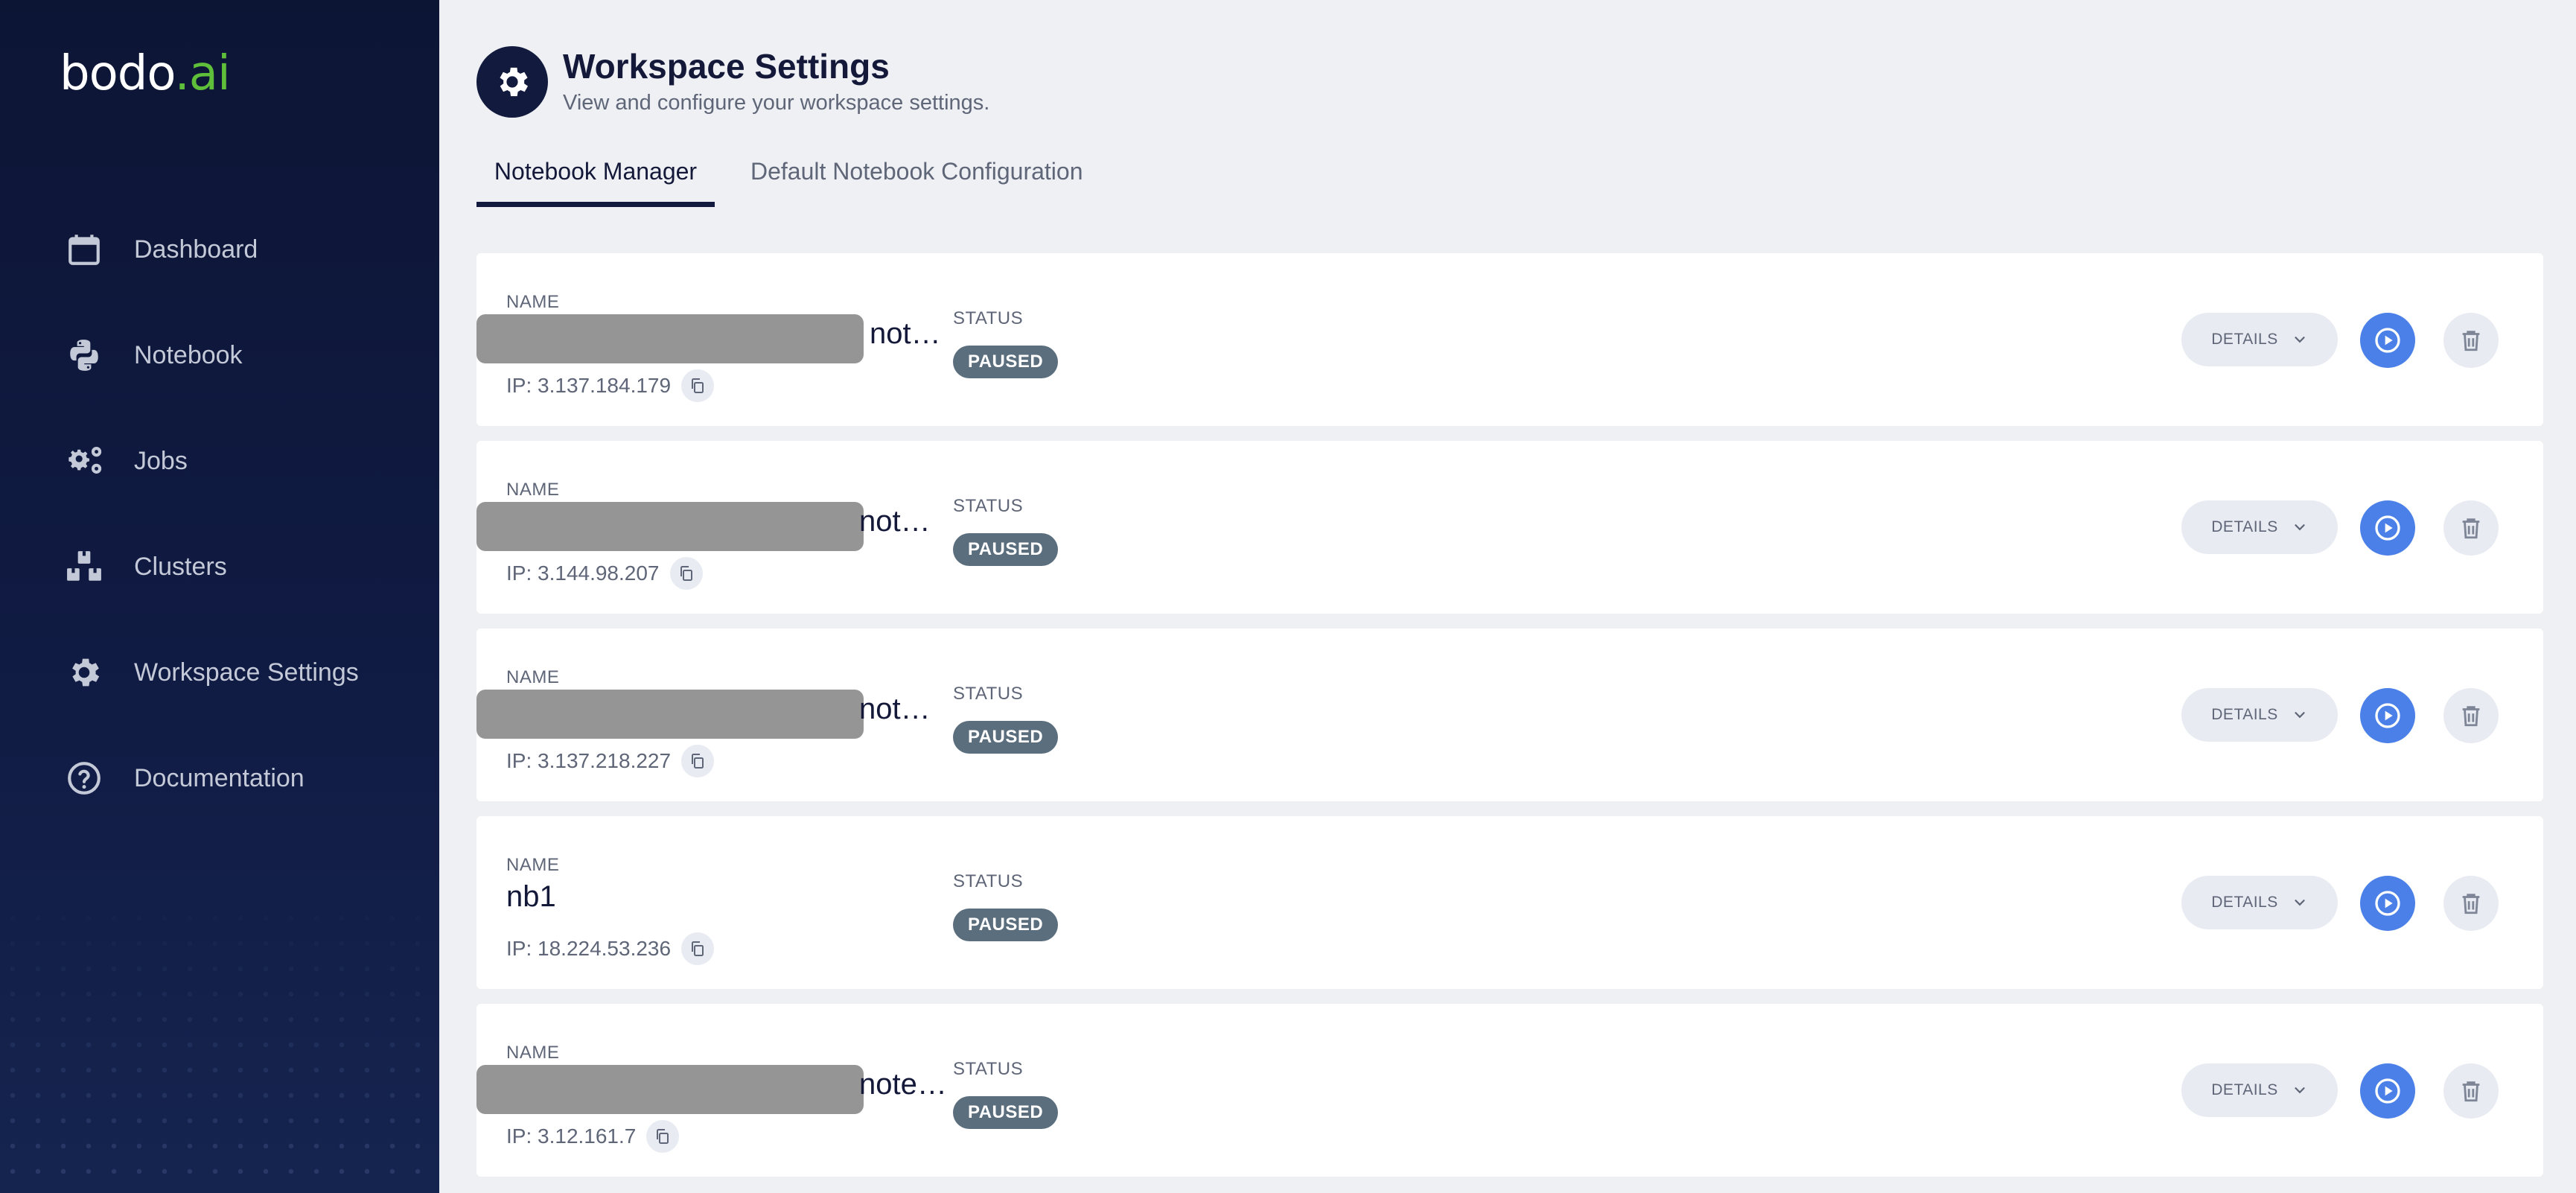 This screenshot has width=2576, height=1193. What do you see at coordinates (595, 182) in the screenshot?
I see `tab-notebook-manager: Notebook Manager` at bounding box center [595, 182].